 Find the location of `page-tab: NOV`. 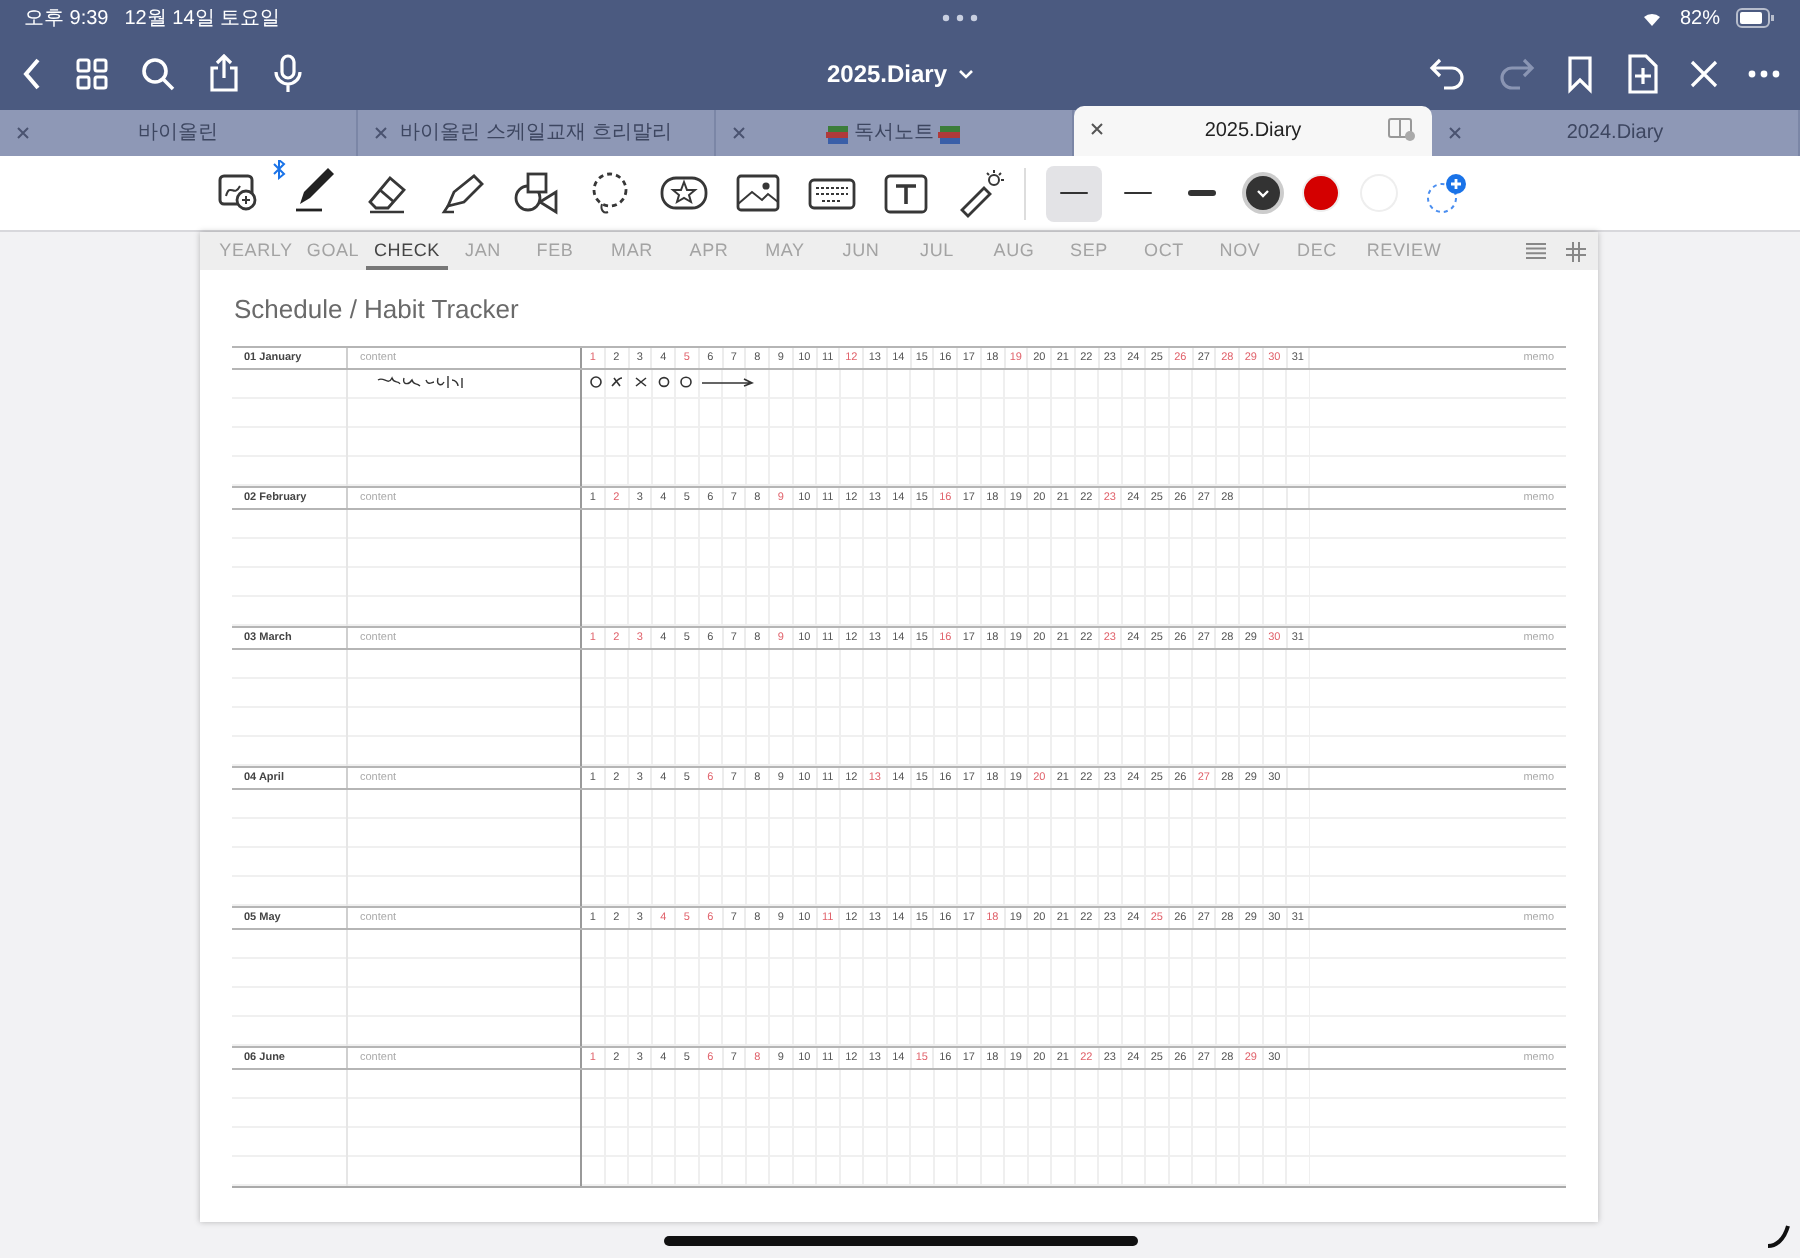

page-tab: NOV is located at coordinates (1240, 251).